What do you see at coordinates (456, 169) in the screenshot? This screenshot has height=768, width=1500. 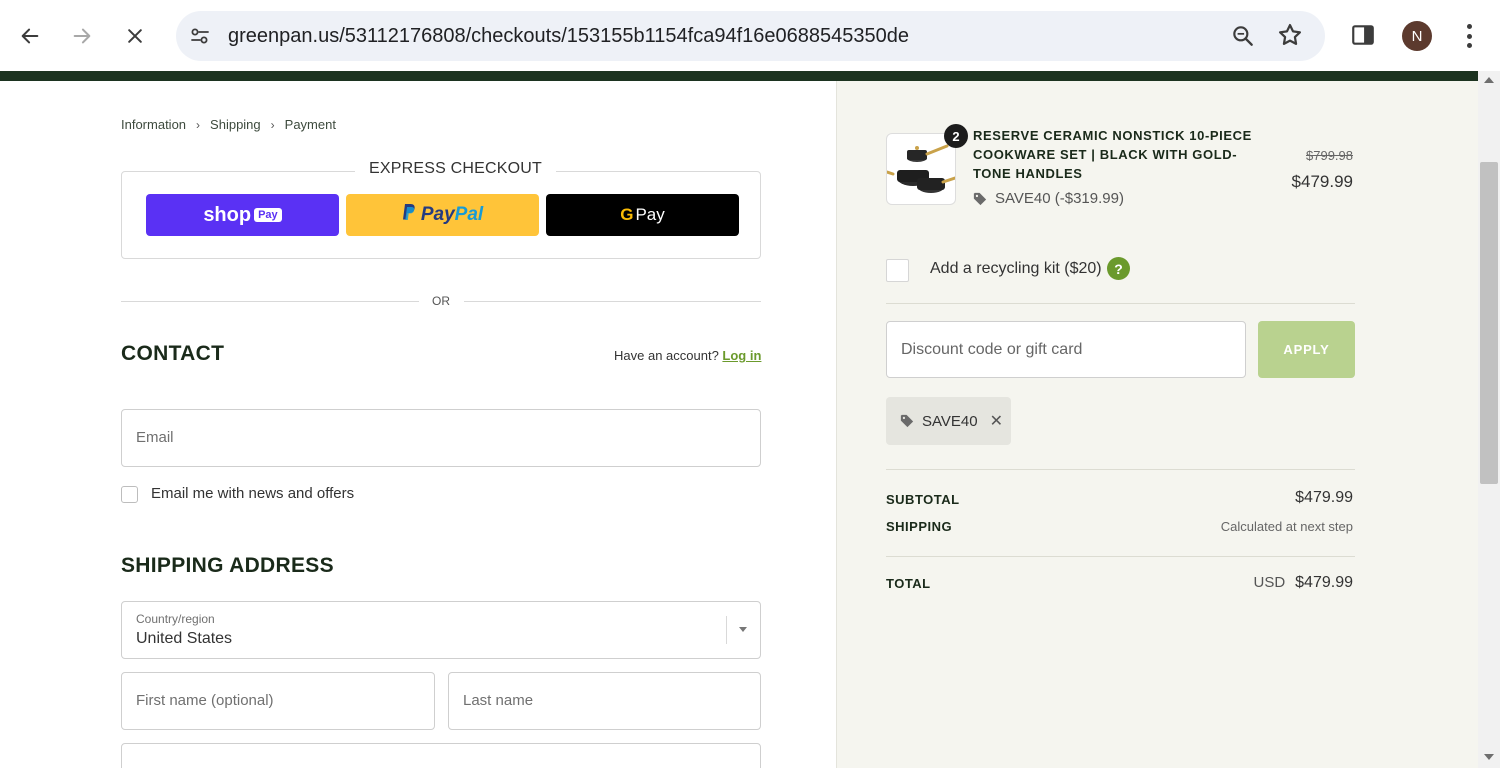 I see `express-checkout-title: EXPRESS CHECKOUT` at bounding box center [456, 169].